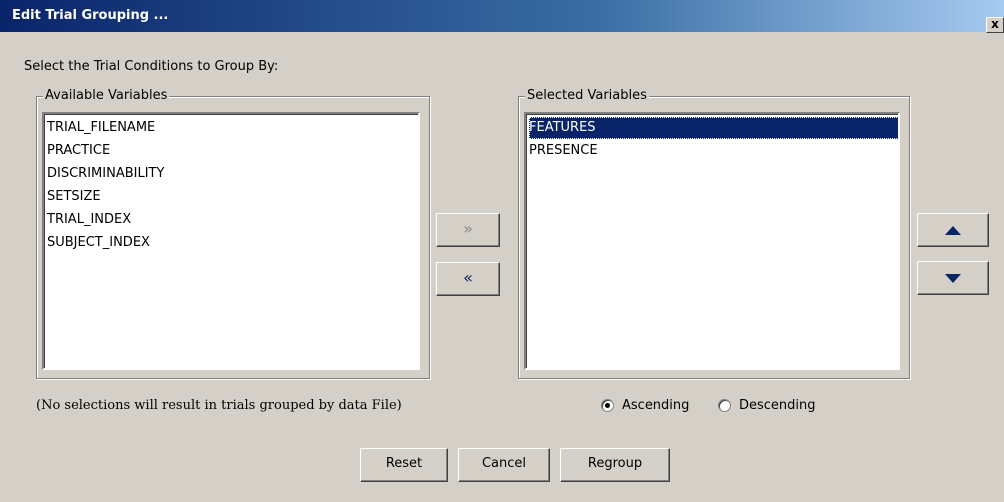 The height and width of the screenshot is (502, 1004). I want to click on descending-label: Descending, so click(777, 405).